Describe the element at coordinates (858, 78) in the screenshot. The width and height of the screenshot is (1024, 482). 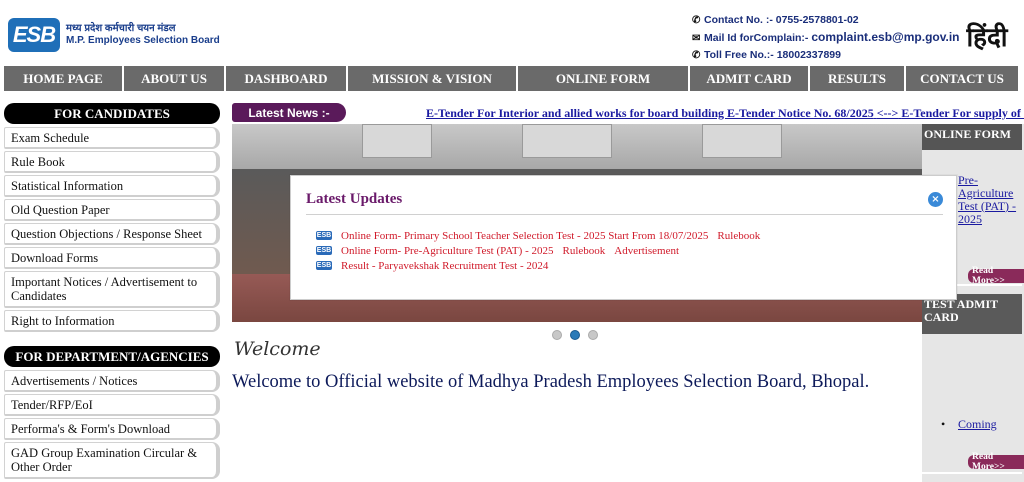
I see `nav-item-results: RESULTS` at that location.